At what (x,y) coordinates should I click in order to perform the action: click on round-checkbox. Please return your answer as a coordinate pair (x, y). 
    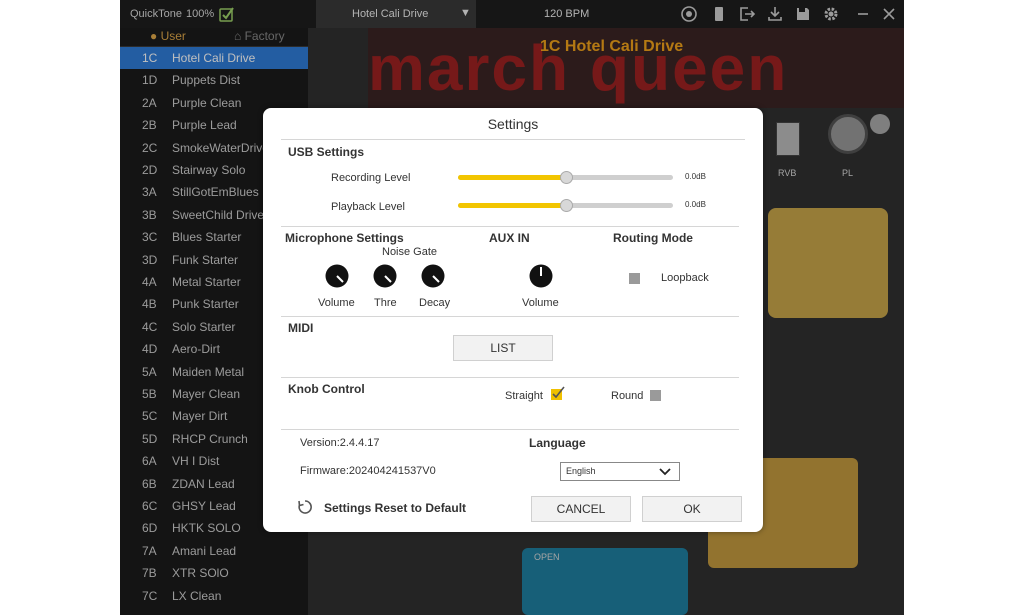
    Looking at the image, I should click on (655, 395).